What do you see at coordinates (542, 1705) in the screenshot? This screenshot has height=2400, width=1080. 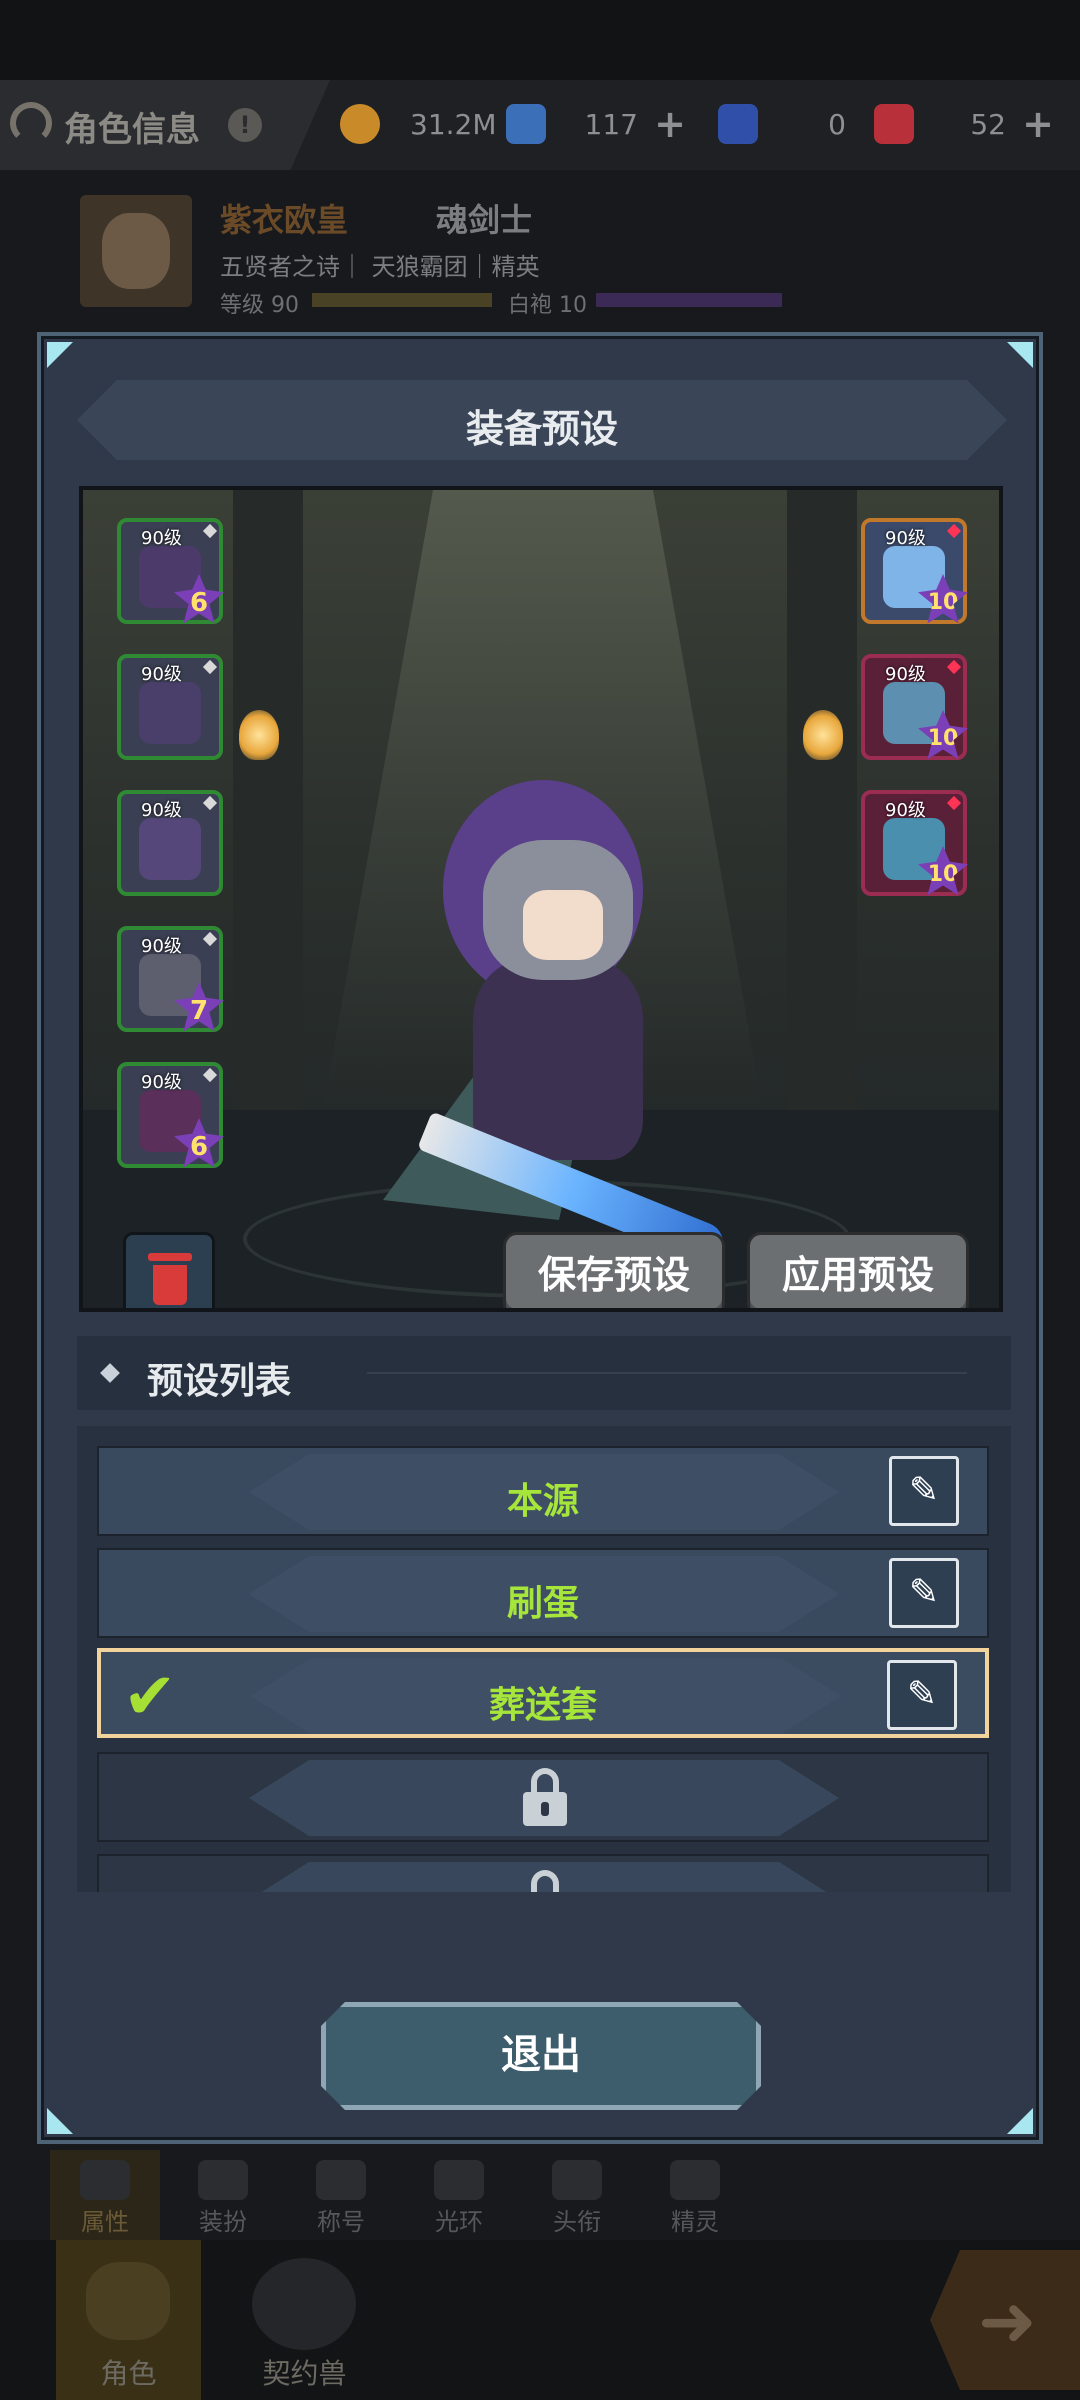 I see `preset-name: 葬送套` at bounding box center [542, 1705].